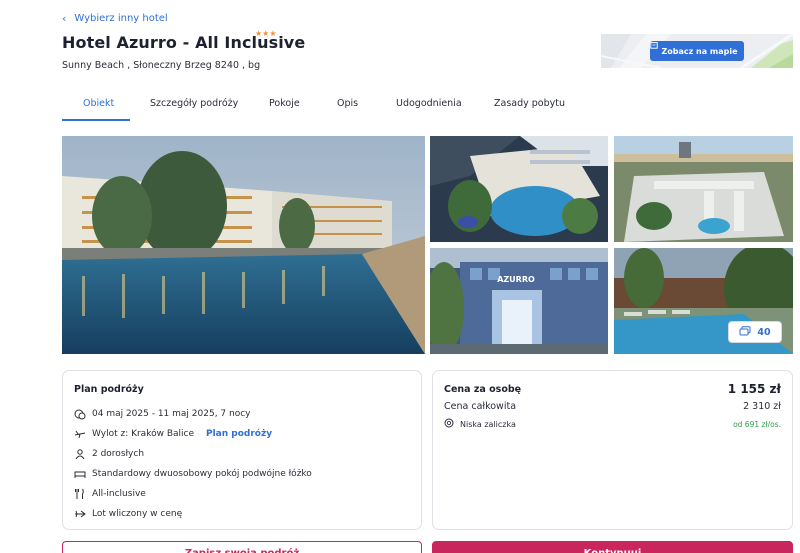  I want to click on back-link: ‹ Wybierz inny hotel, so click(115, 18).